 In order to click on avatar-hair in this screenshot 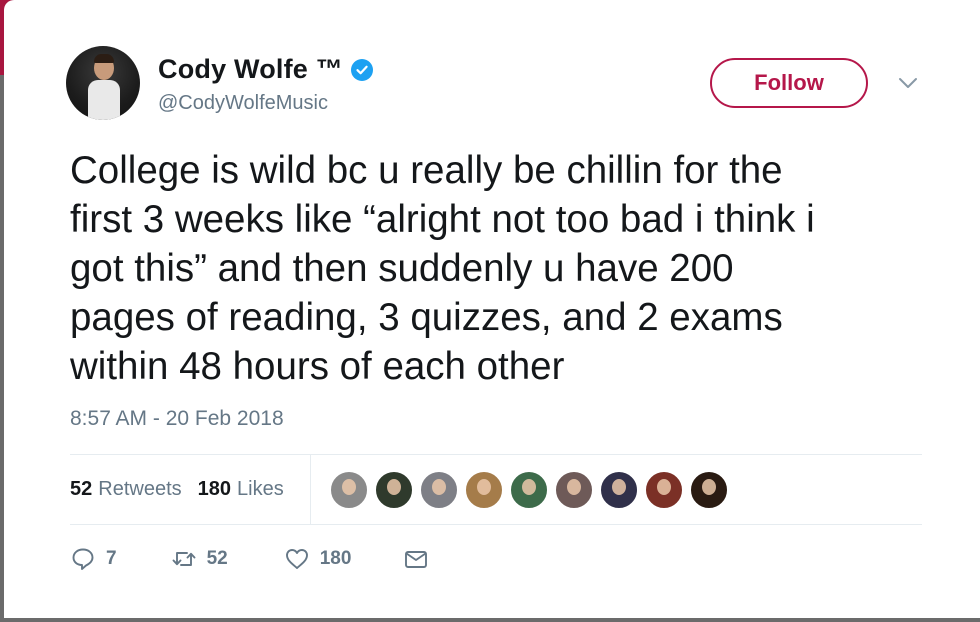, I will do `click(104, 58)`.